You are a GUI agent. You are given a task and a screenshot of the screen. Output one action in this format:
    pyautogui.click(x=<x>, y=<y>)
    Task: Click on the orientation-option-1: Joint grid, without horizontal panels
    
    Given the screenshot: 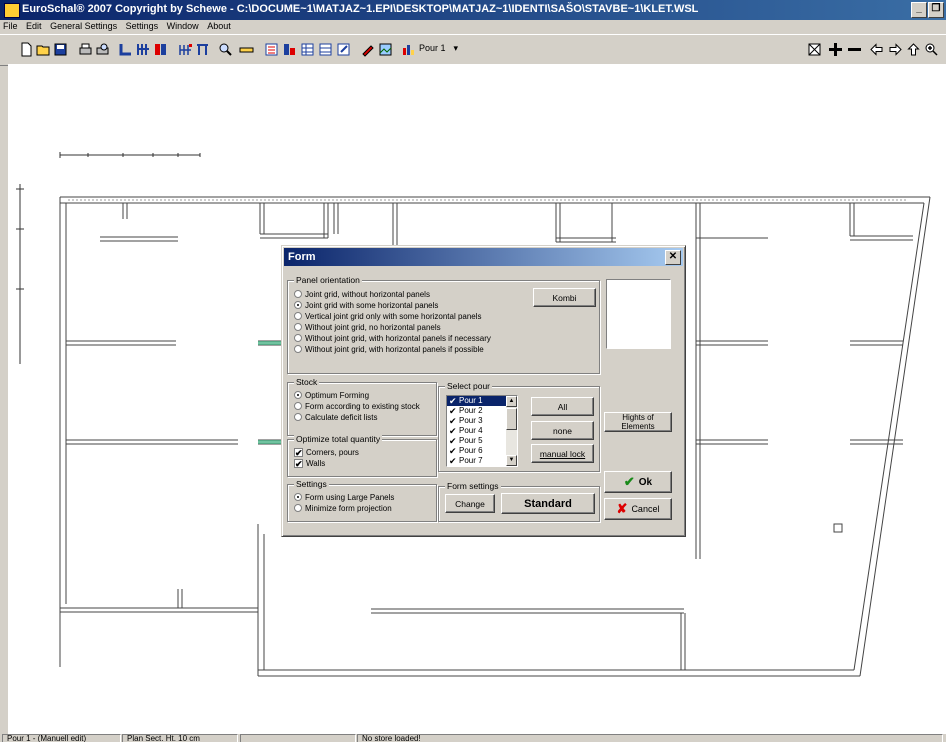 What is the action you would take?
    pyautogui.click(x=362, y=294)
    